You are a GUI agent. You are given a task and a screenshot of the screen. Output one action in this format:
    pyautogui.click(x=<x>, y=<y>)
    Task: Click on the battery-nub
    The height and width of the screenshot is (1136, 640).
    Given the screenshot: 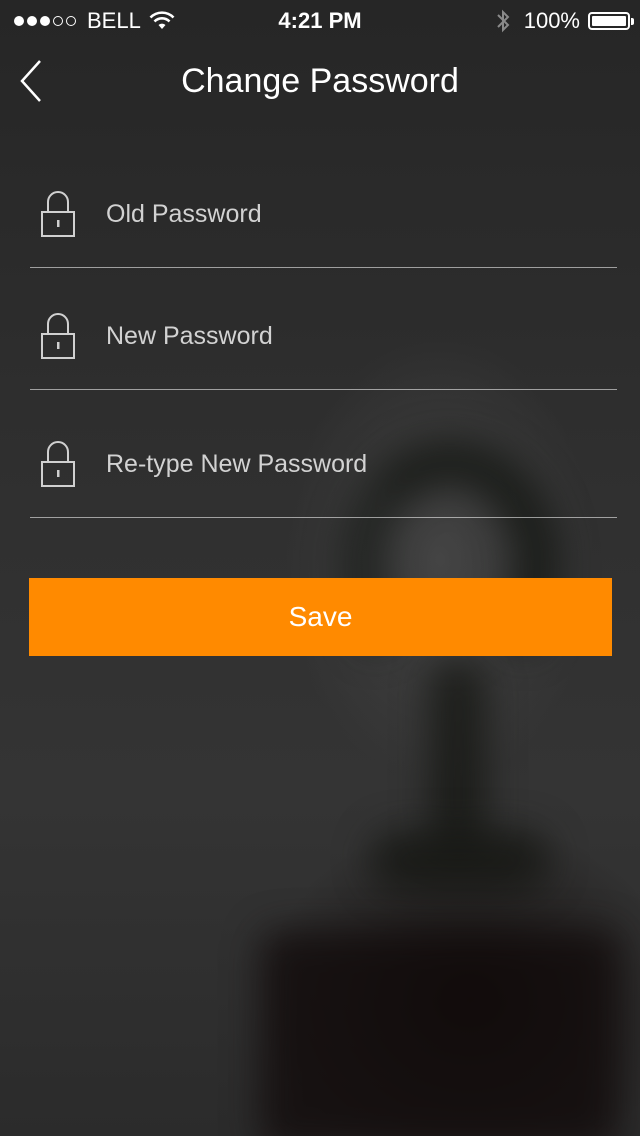 What is the action you would take?
    pyautogui.click(x=632, y=21)
    